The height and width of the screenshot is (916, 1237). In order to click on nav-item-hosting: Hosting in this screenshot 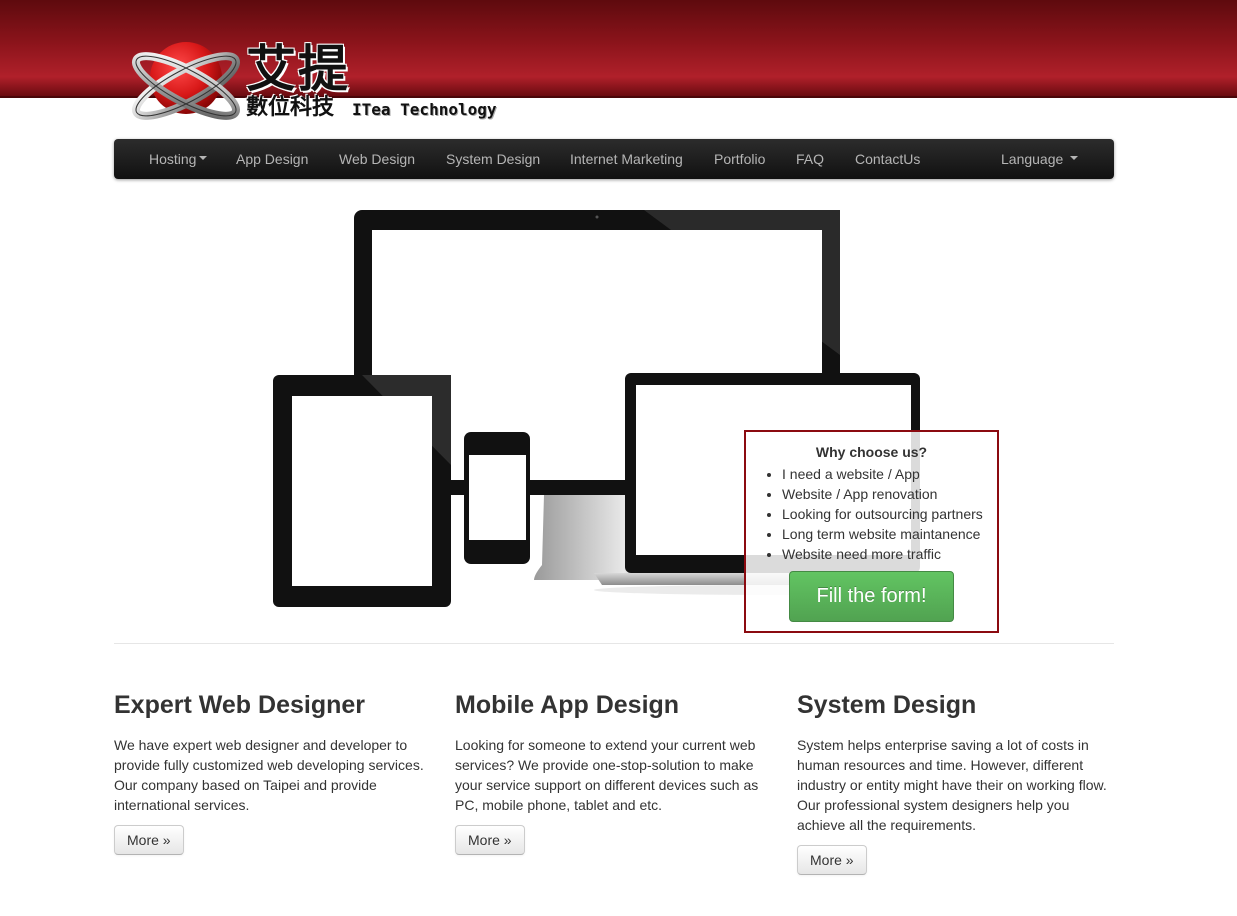, I will do `click(178, 159)`.